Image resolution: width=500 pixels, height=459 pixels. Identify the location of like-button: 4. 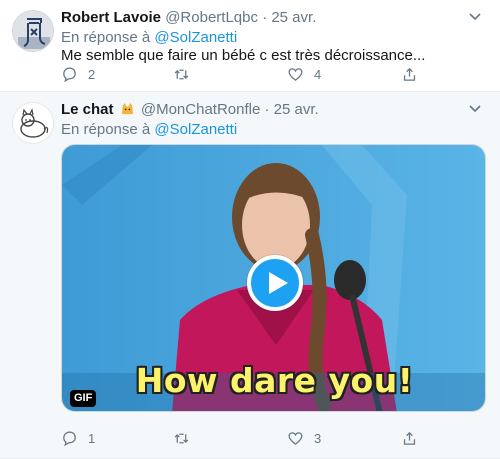
(304, 74).